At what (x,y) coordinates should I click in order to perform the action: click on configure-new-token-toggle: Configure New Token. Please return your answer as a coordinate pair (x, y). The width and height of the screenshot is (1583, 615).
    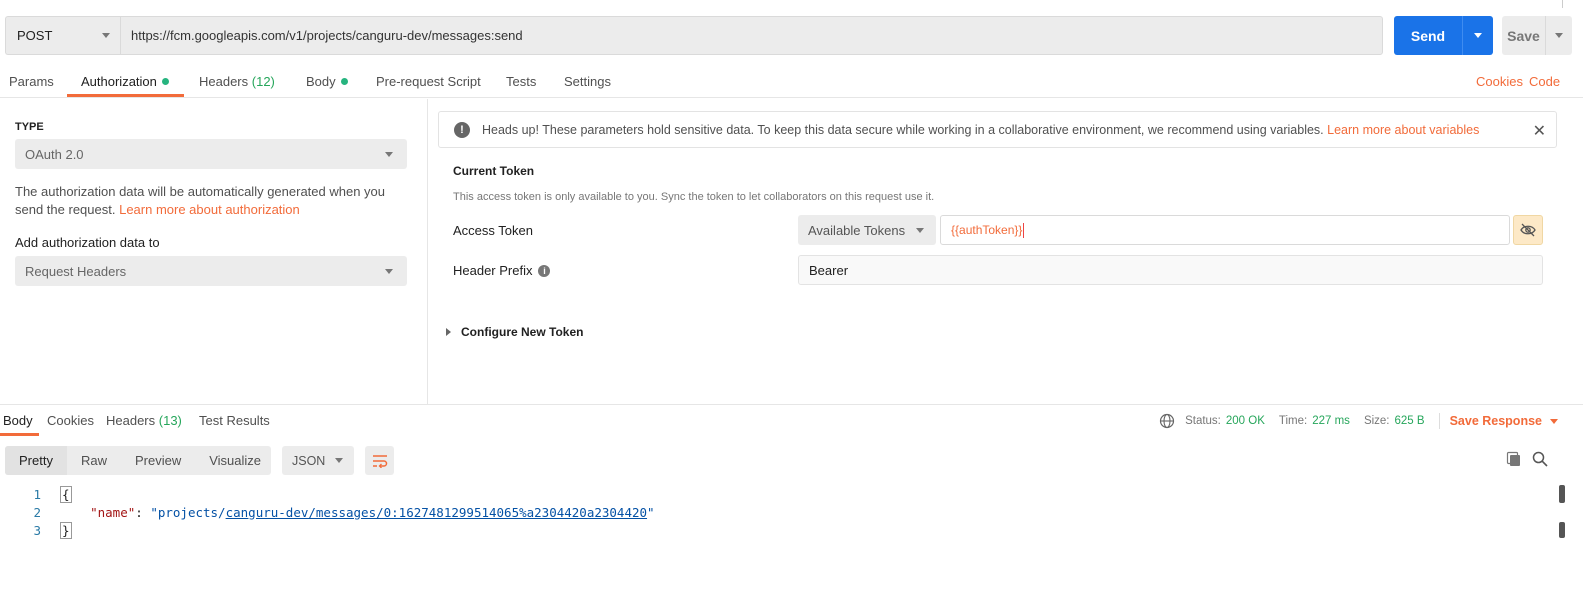
    Looking at the image, I should click on (514, 332).